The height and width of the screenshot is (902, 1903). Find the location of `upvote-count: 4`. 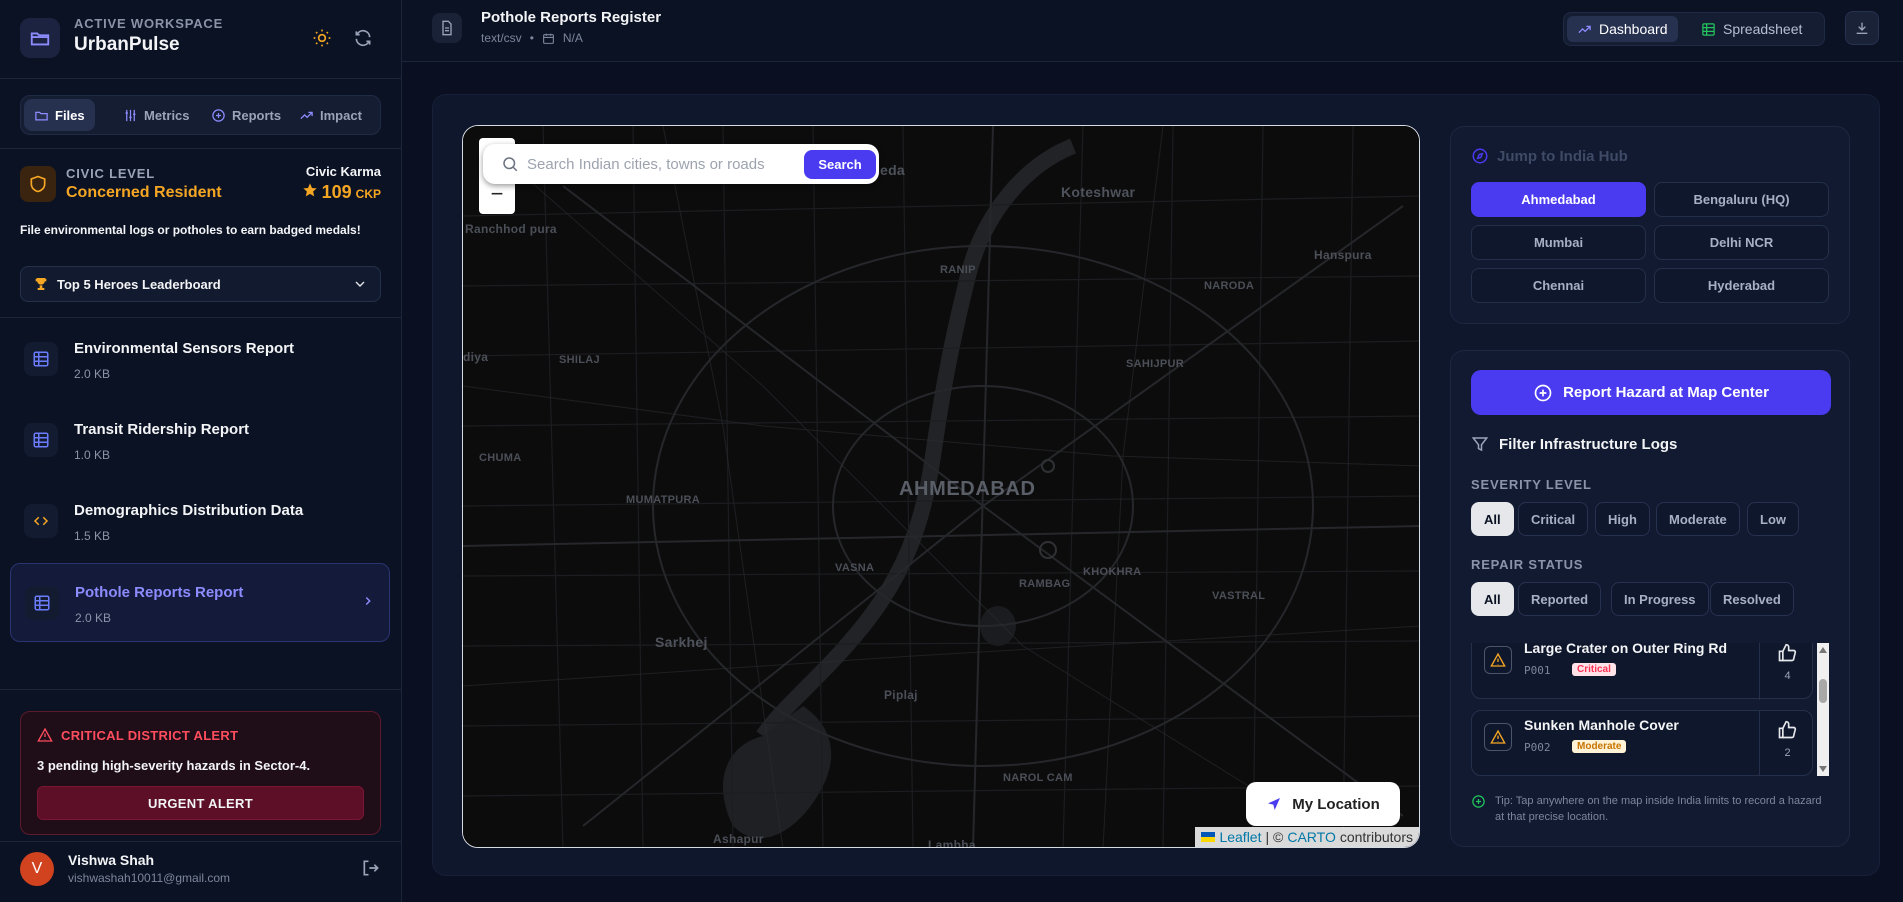

upvote-count: 4 is located at coordinates (1787, 676).